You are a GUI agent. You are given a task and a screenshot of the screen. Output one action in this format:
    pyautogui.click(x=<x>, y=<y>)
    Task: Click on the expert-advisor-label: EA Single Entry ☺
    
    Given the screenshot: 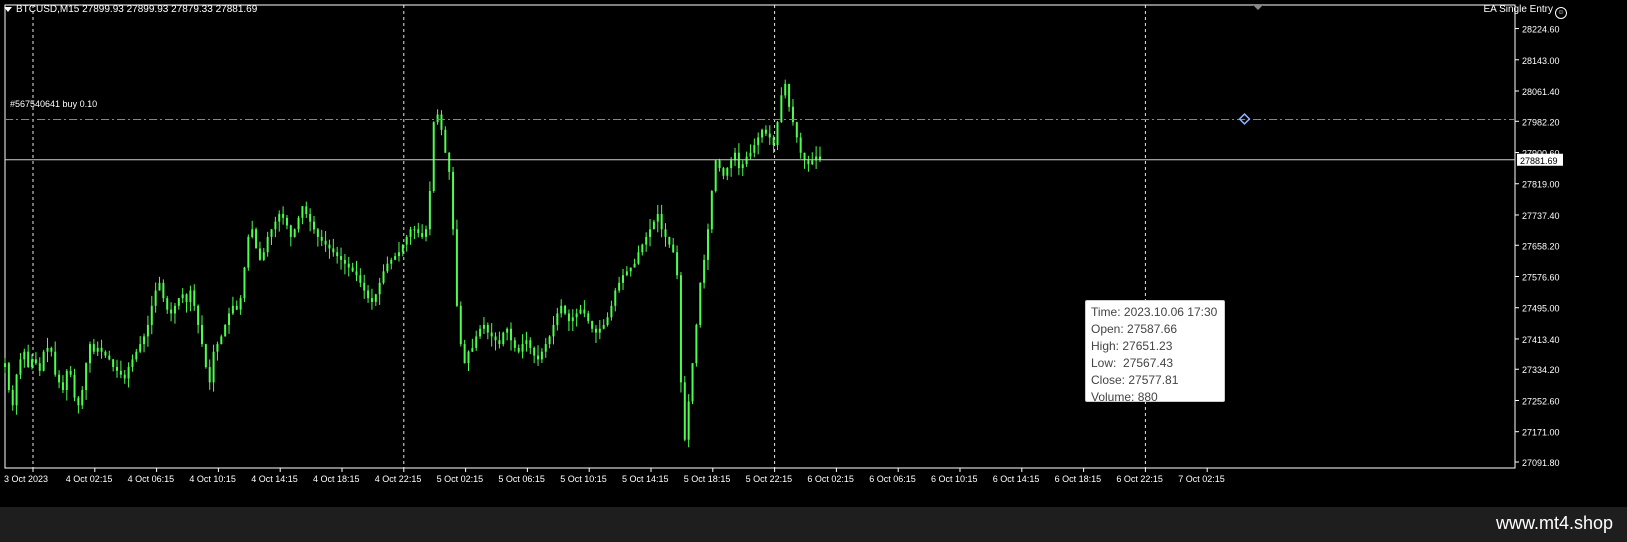 What is the action you would take?
    pyautogui.click(x=1525, y=11)
    